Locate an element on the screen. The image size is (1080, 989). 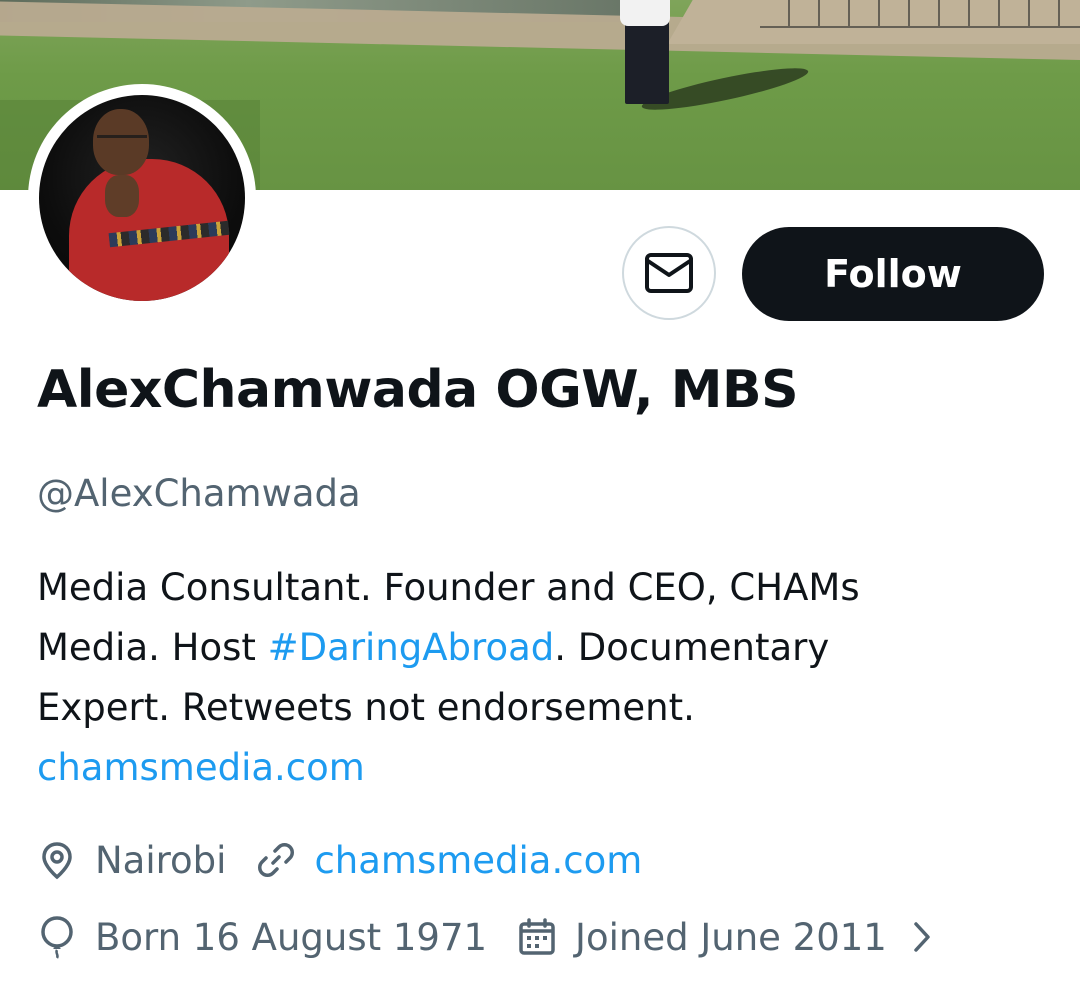
link-icon is located at coordinates (276, 860).